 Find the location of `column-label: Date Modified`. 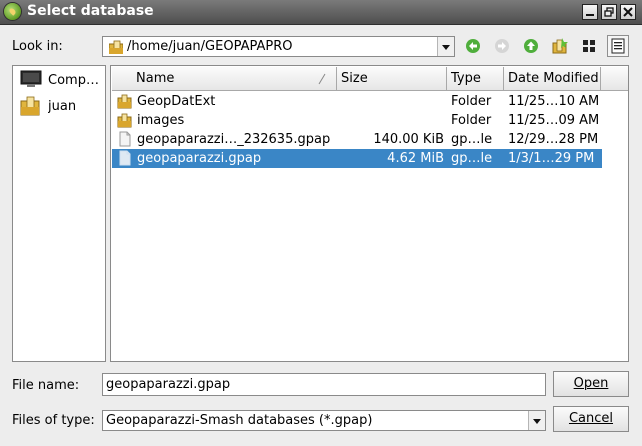

column-label: Date Modified is located at coordinates (553, 78).